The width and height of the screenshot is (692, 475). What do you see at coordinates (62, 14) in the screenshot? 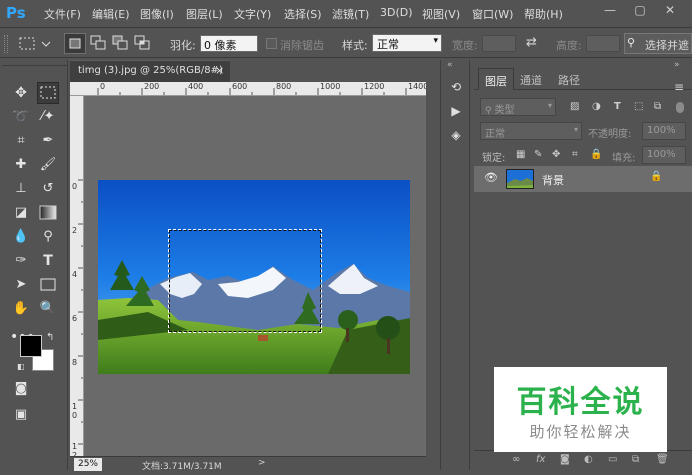
I see `menu-file: 文件(F)` at bounding box center [62, 14].